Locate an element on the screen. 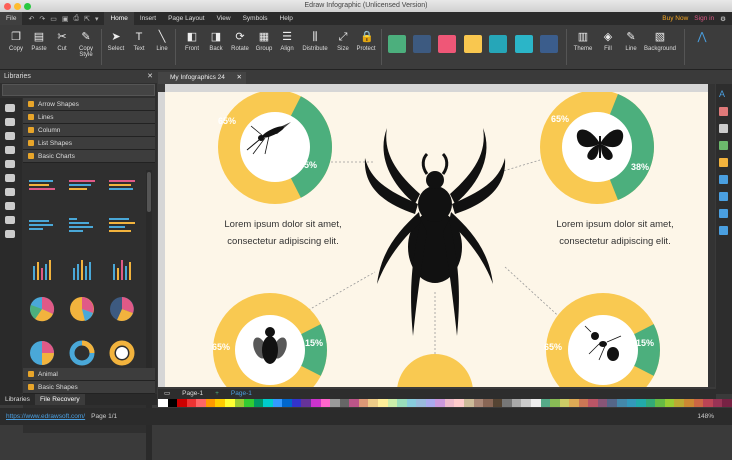 Image resolution: width=732 pixels, height=460 pixels. paste-button: ▤ Paste is located at coordinates (39, 40).